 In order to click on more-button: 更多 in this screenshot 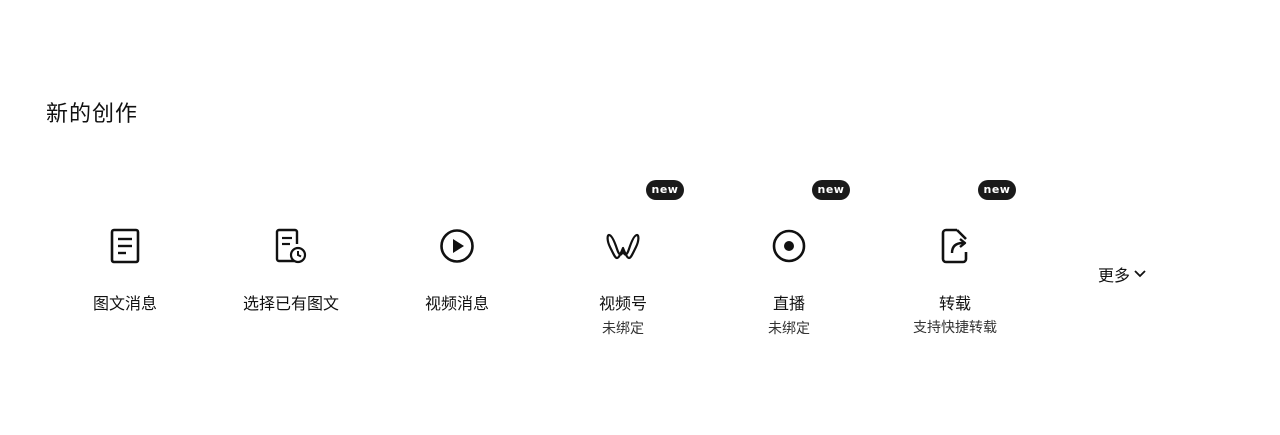, I will do `click(1122, 274)`.